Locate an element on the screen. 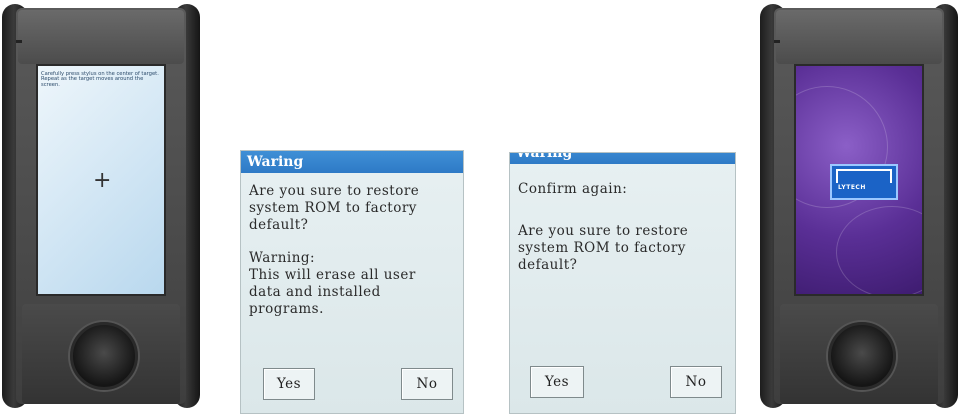  brand-logo: LYTECH is located at coordinates (864, 182).